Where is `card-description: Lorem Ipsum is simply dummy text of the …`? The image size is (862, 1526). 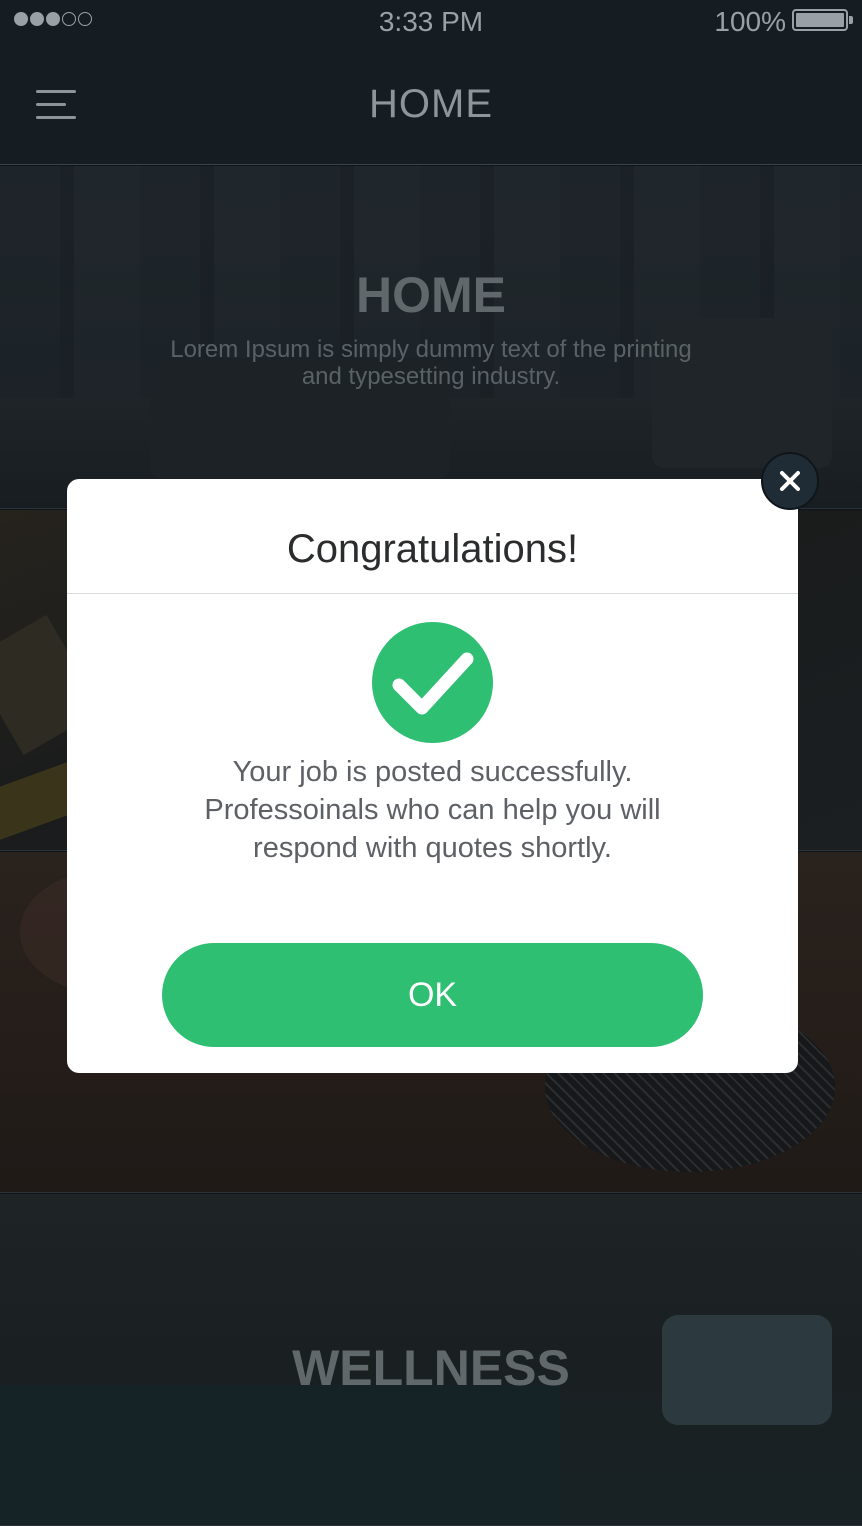
card-description: Lorem Ipsum is simply dummy text of the … is located at coordinates (431, 363).